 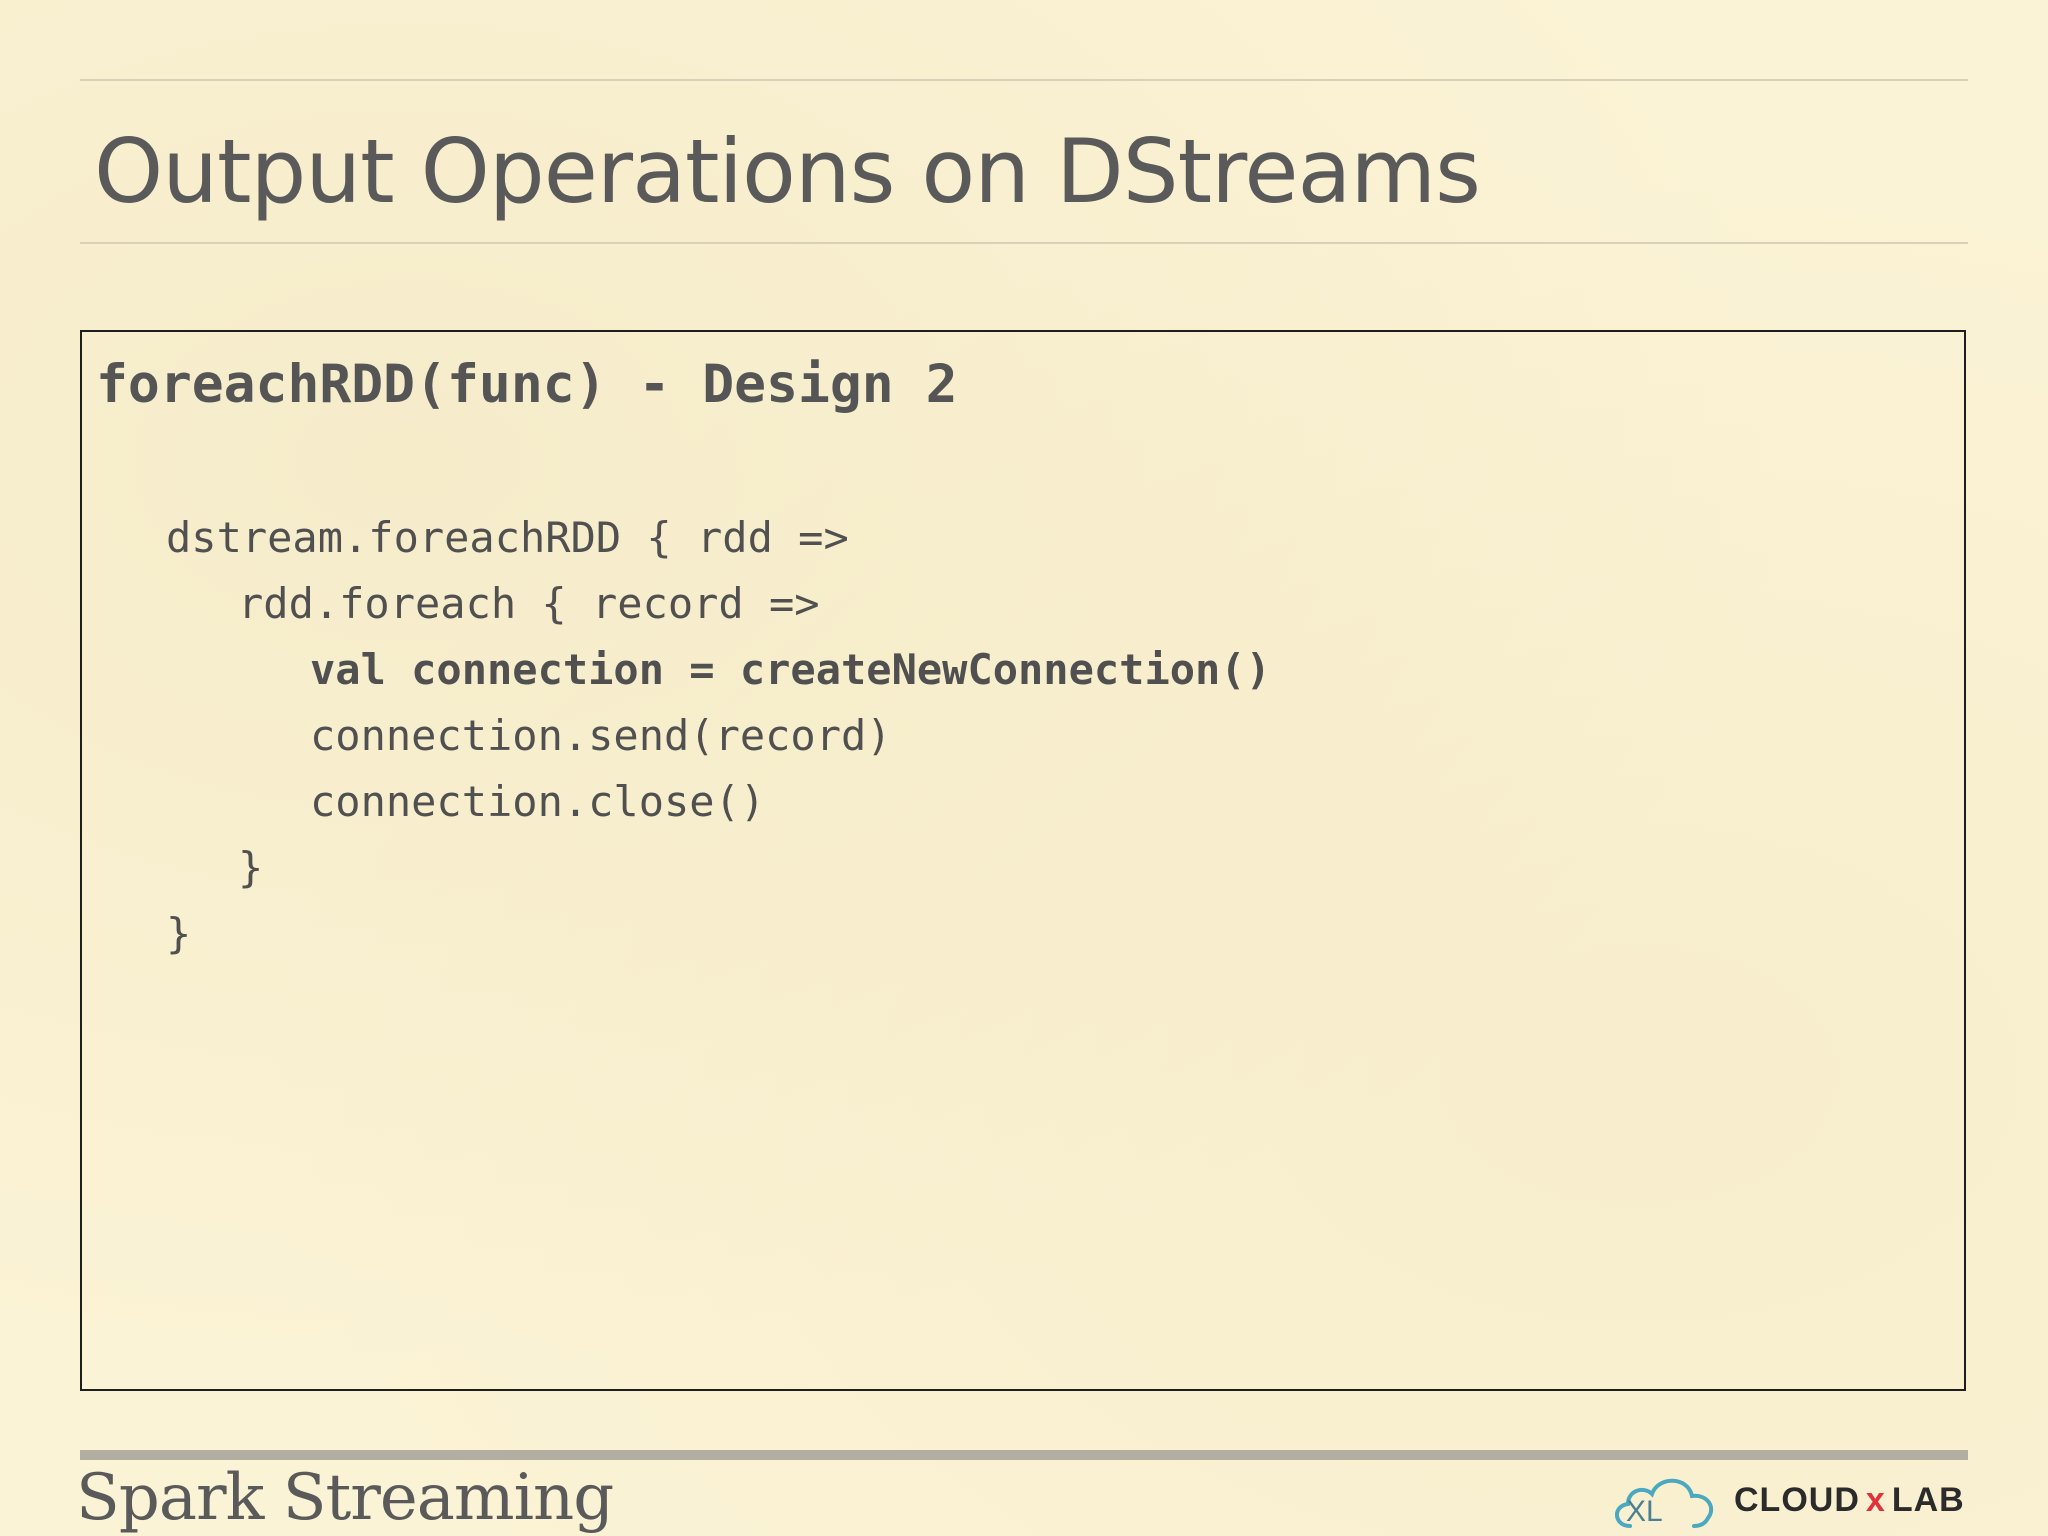 I want to click on logo-wordmark: CLOUD x LAB, so click(x=1849, y=1500).